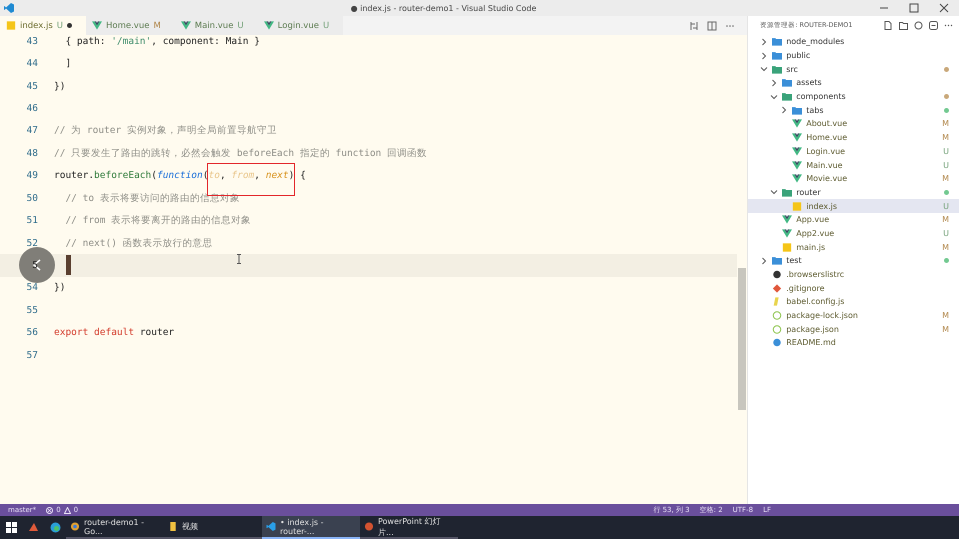 The image size is (959, 539). I want to click on folder-item: node_modules, so click(853, 42).